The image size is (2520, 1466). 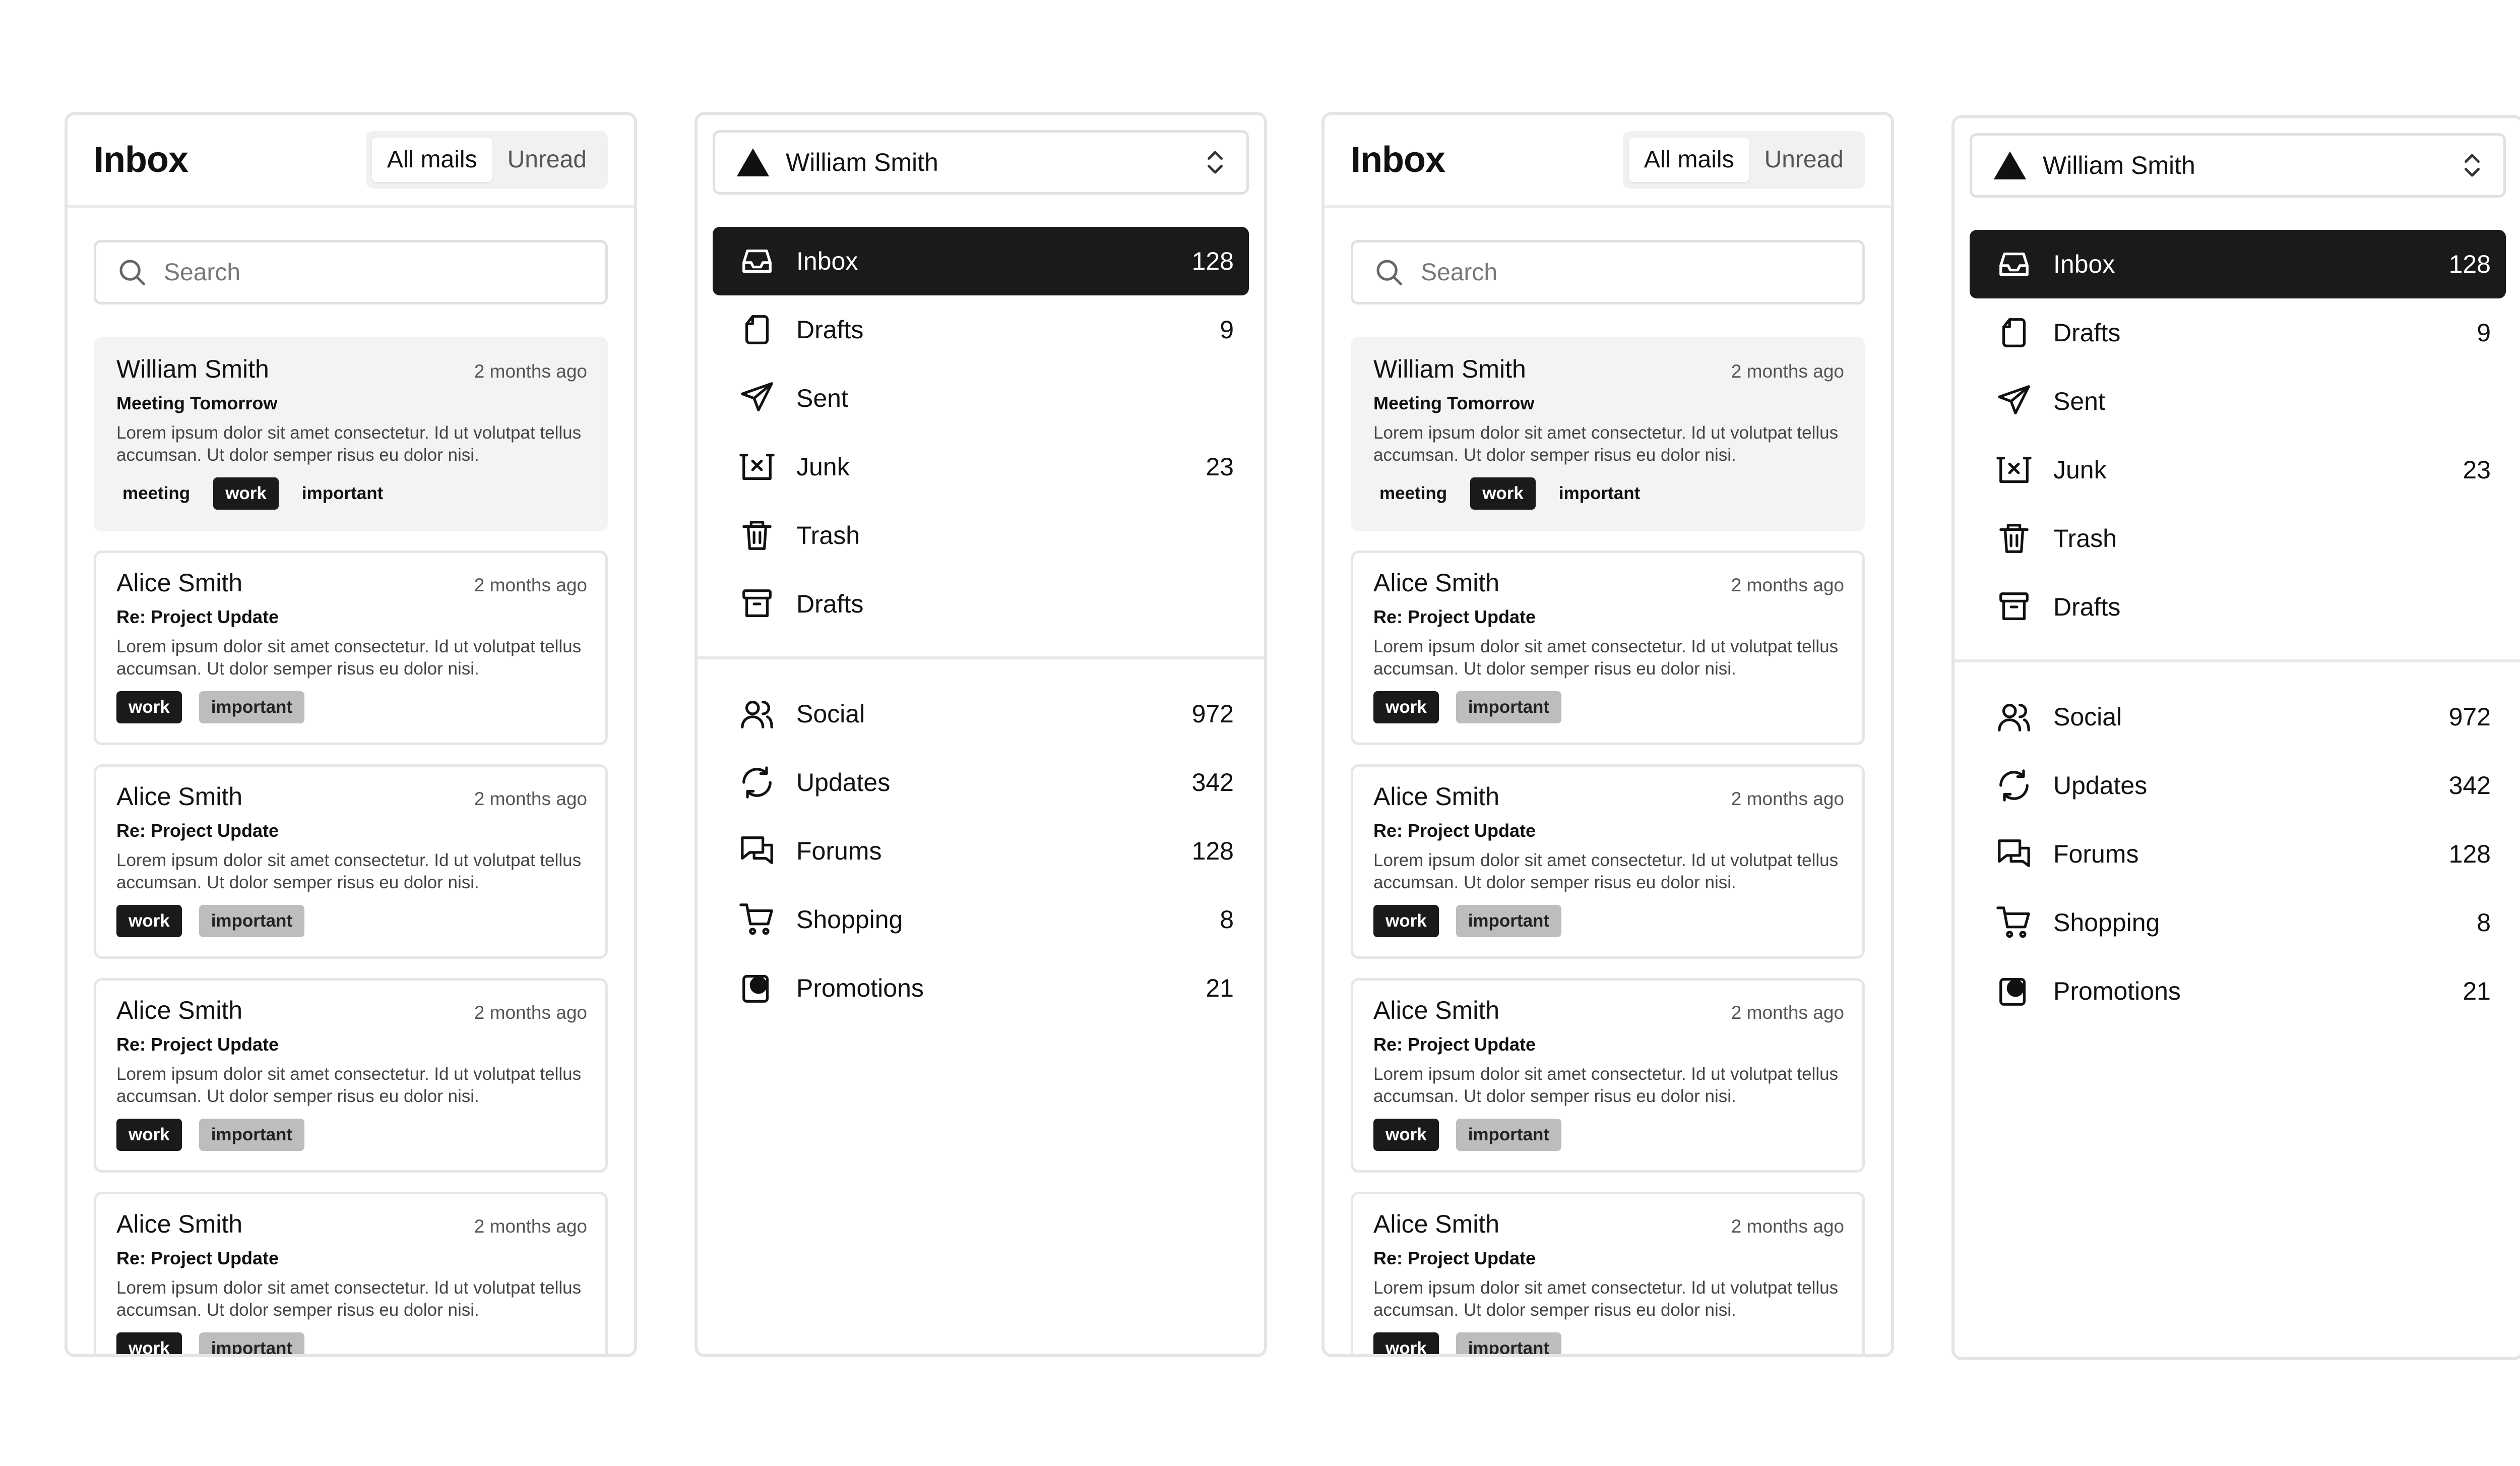 What do you see at coordinates (1389, 272) in the screenshot?
I see `search-icon` at bounding box center [1389, 272].